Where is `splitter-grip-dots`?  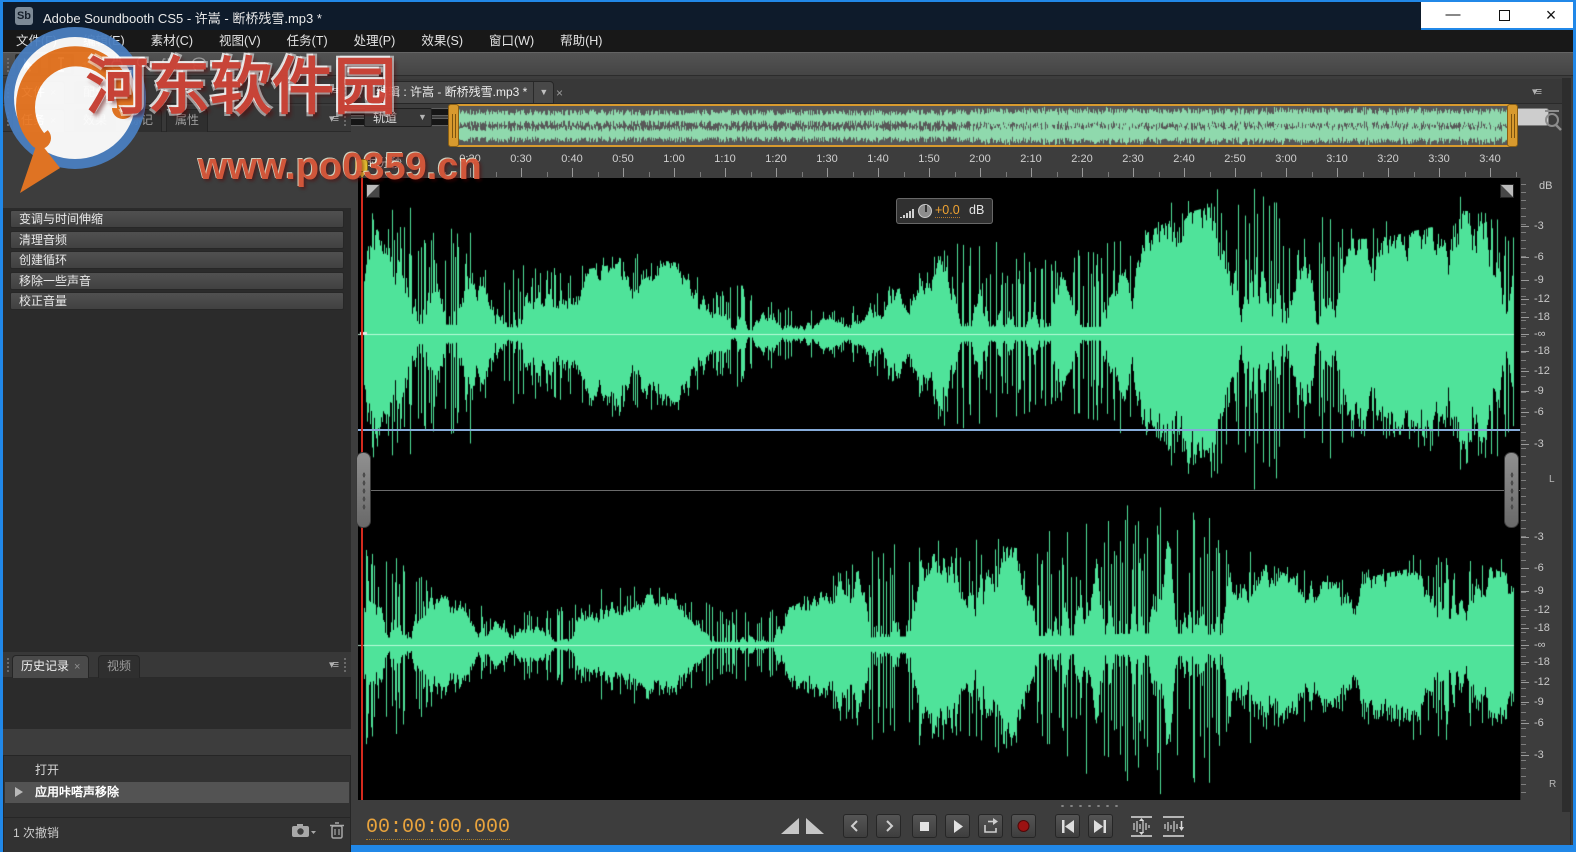
splitter-grip-dots is located at coordinates (1089, 806).